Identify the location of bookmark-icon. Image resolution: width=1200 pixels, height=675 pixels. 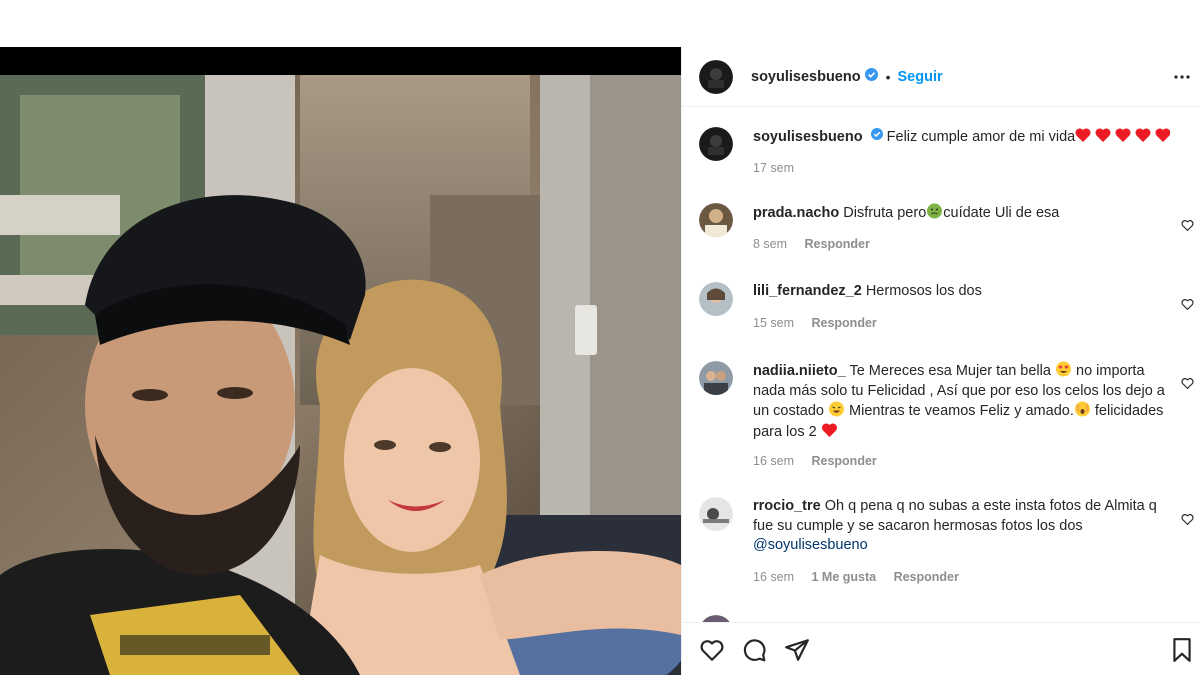
(1182, 650).